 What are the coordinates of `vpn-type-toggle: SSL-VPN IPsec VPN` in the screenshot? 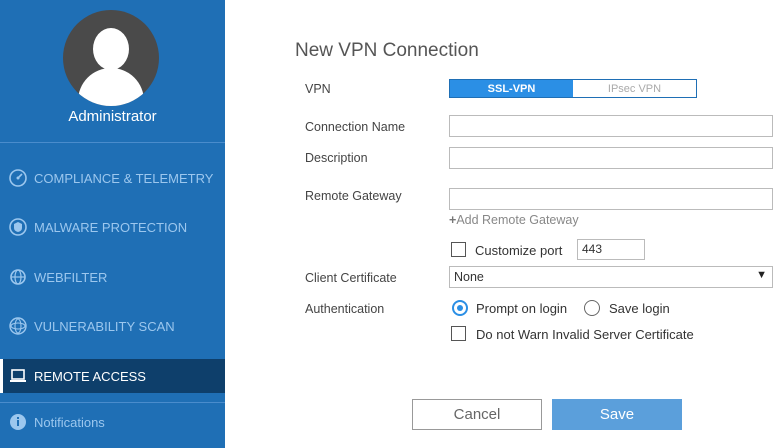 It's located at (573, 88).